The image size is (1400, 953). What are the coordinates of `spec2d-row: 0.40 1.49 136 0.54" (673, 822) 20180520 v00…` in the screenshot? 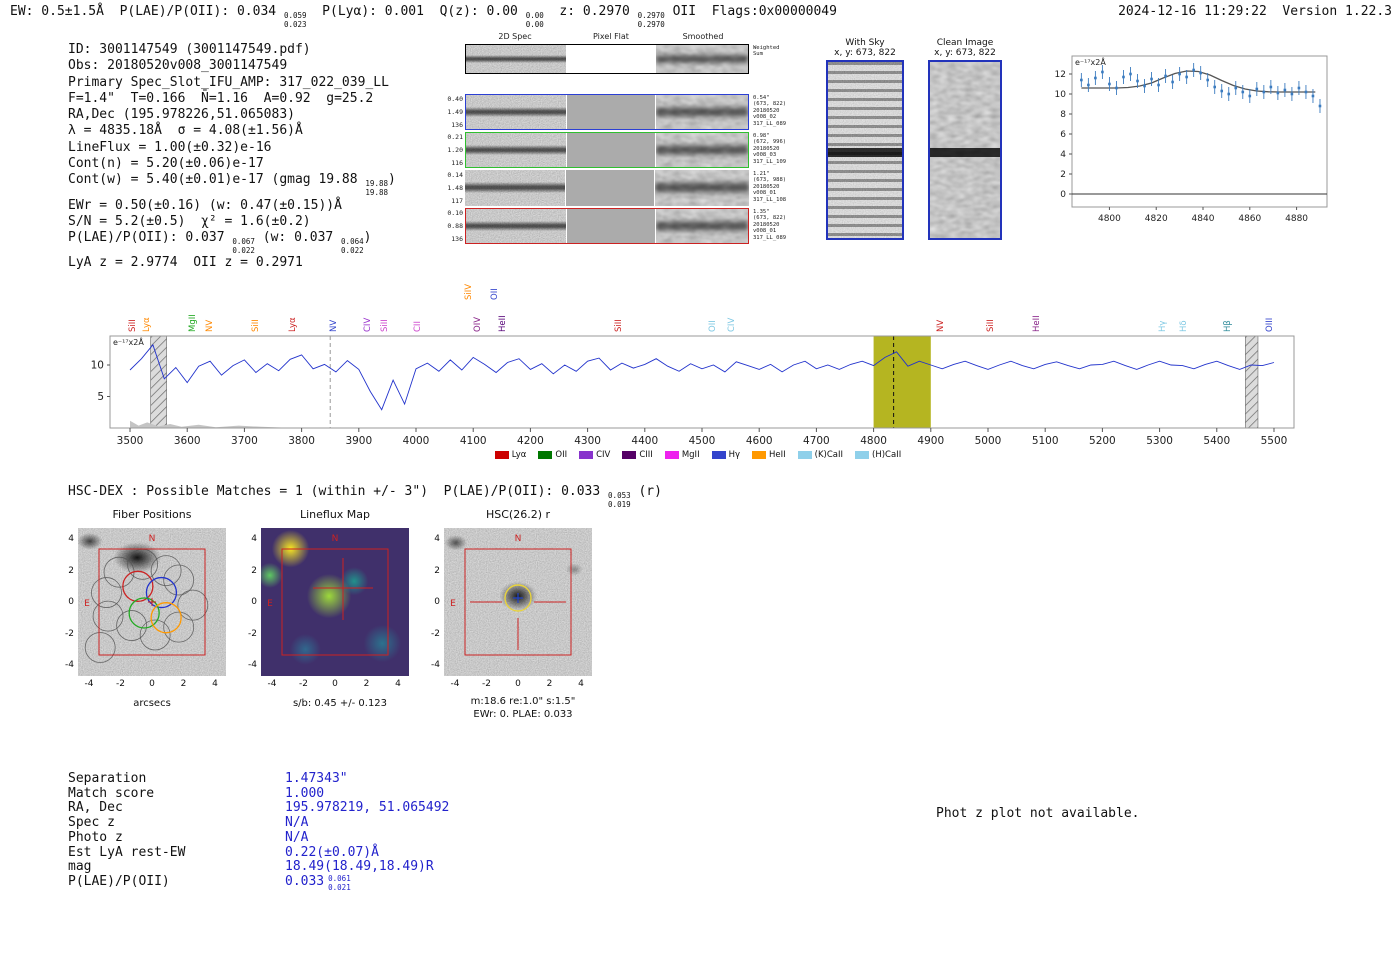 It's located at (621, 112).